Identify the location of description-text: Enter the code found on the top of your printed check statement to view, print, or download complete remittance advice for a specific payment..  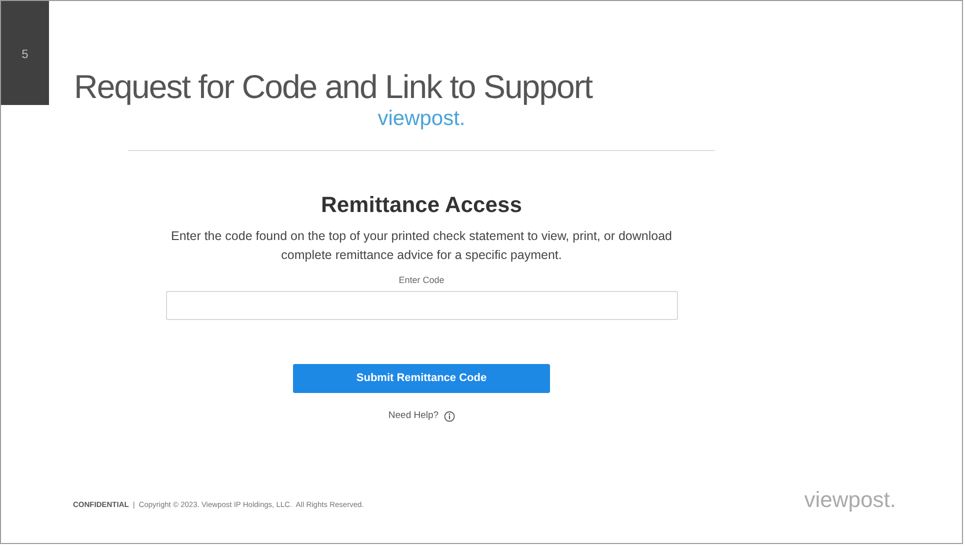
(421, 246).